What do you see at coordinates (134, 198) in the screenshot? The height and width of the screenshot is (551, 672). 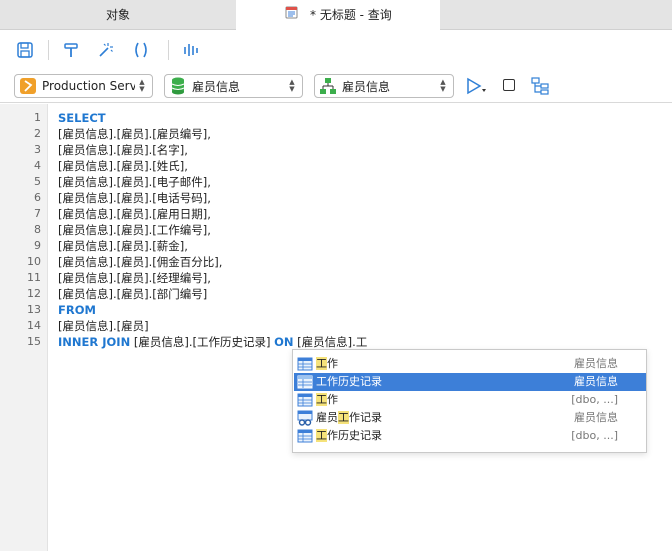 I see `code-line: [雇员信息].[雇员].[电话号码],` at bounding box center [134, 198].